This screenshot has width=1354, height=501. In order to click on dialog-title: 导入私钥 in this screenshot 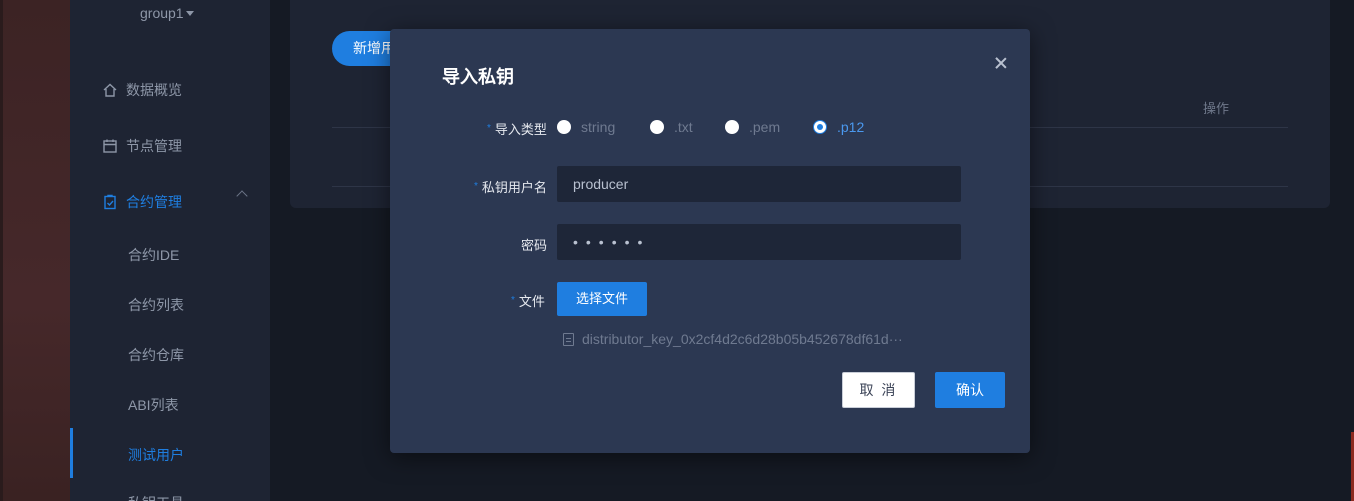, I will do `click(478, 77)`.